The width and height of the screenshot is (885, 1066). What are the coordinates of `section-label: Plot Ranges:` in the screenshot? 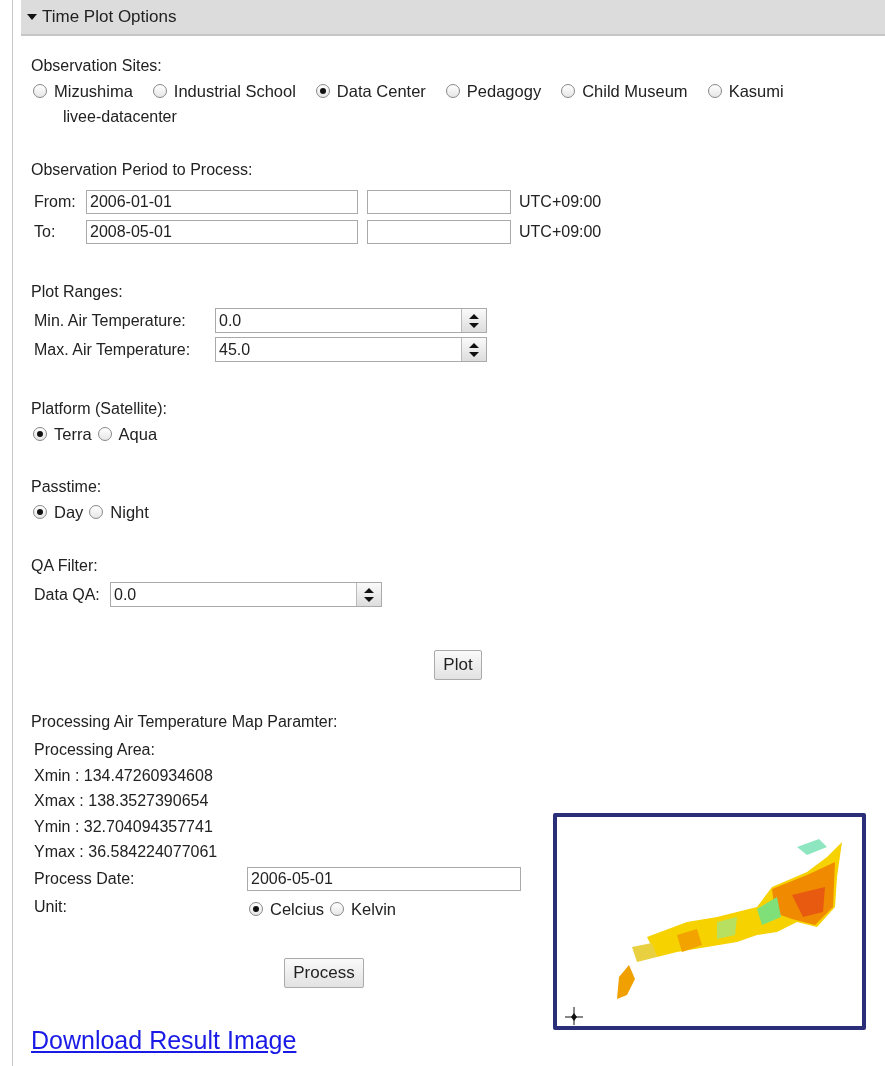 It's located at (77, 292).